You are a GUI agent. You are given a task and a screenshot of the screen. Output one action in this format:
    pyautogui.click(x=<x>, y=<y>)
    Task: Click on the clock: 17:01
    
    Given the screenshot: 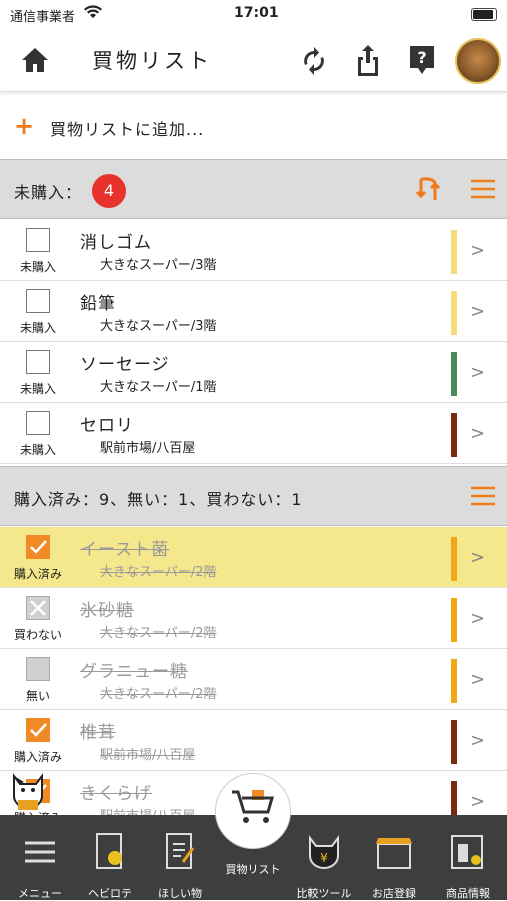 What is the action you would take?
    pyautogui.click(x=256, y=13)
    